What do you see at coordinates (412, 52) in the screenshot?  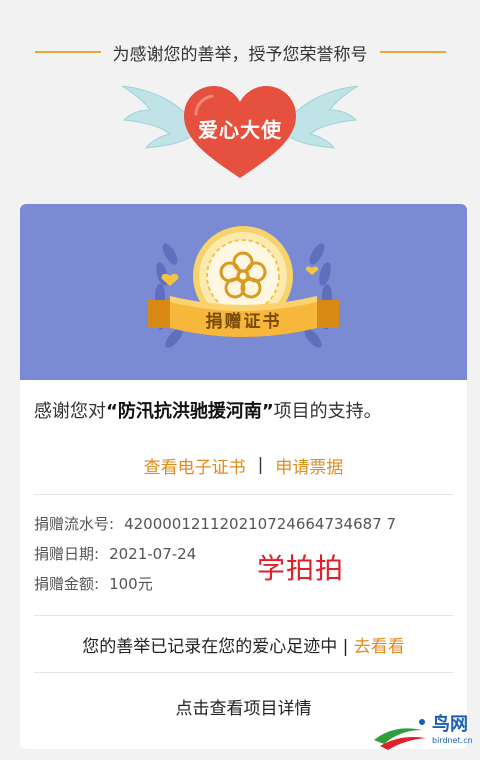 I see `title-right-line` at bounding box center [412, 52].